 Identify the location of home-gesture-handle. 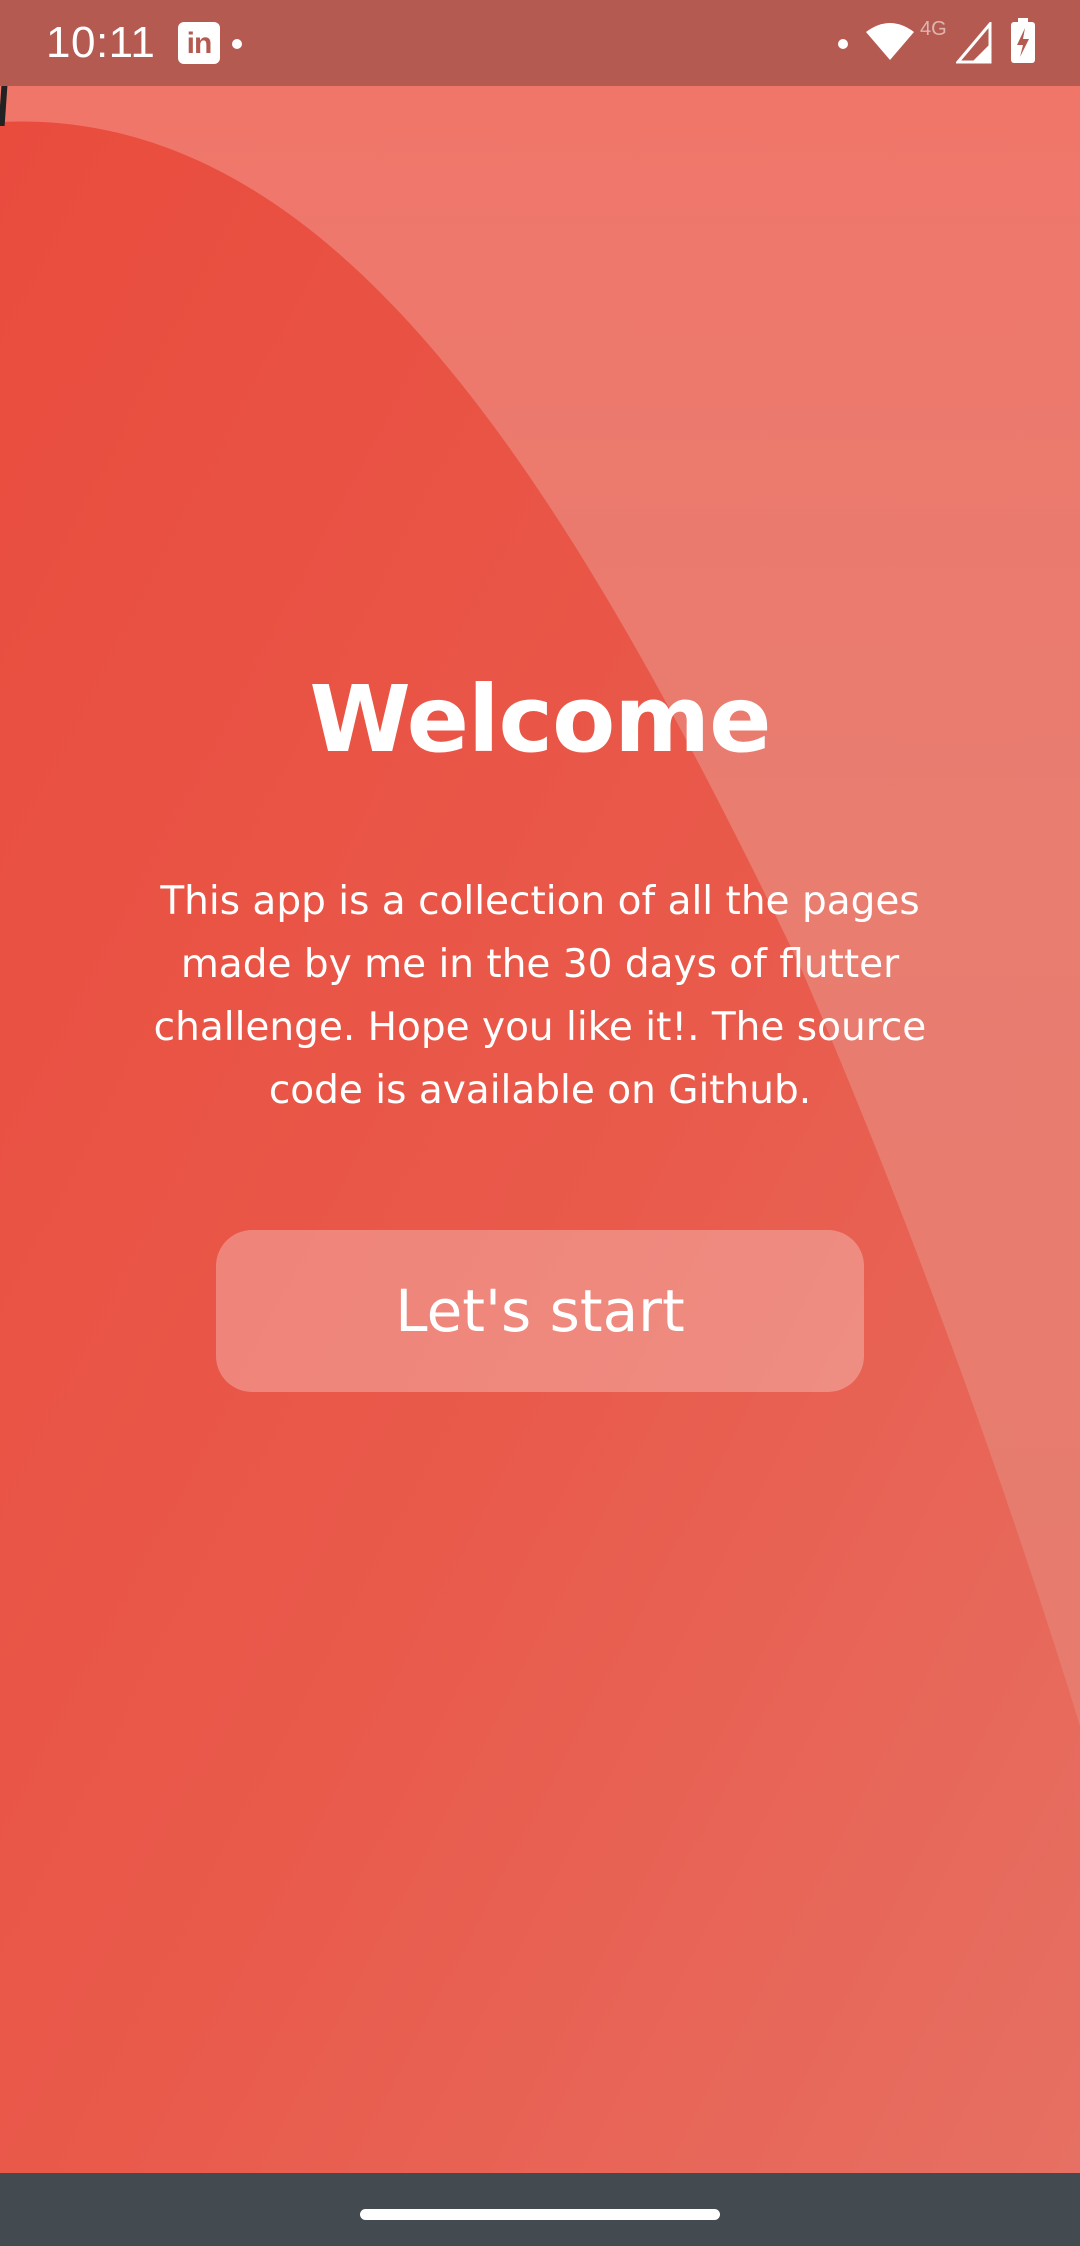
(540, 2214).